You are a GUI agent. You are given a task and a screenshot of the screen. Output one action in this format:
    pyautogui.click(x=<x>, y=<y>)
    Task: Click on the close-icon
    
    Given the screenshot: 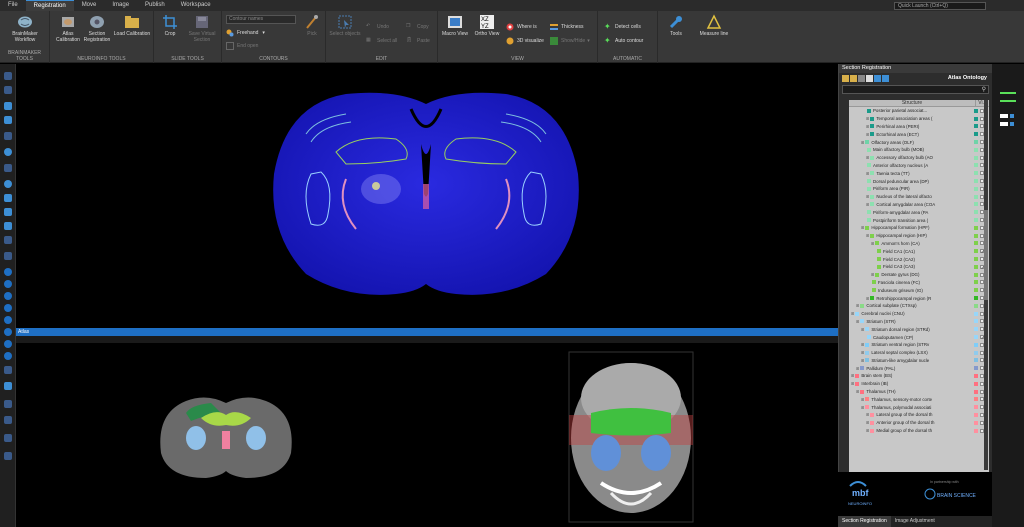 What is the action you would take?
    pyautogui.click(x=877, y=78)
    